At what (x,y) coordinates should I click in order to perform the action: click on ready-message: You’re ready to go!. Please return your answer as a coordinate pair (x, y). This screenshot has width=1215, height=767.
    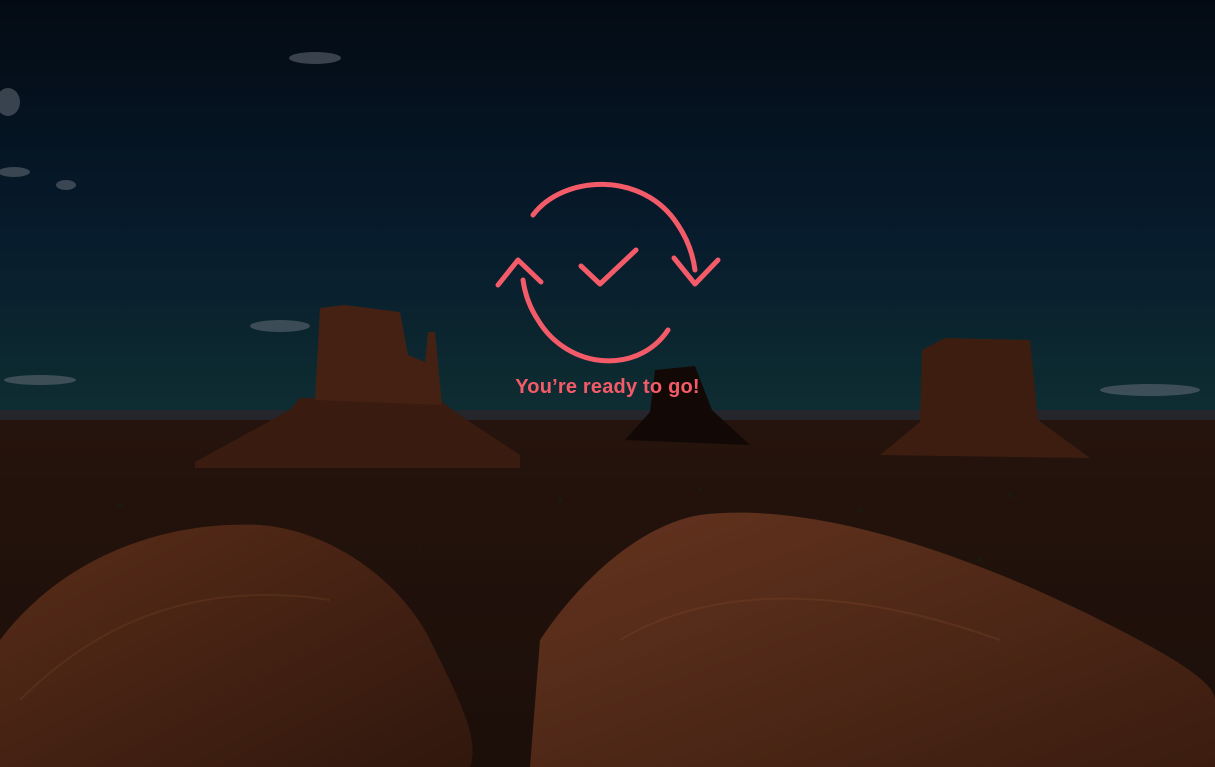
    Looking at the image, I should click on (607, 387).